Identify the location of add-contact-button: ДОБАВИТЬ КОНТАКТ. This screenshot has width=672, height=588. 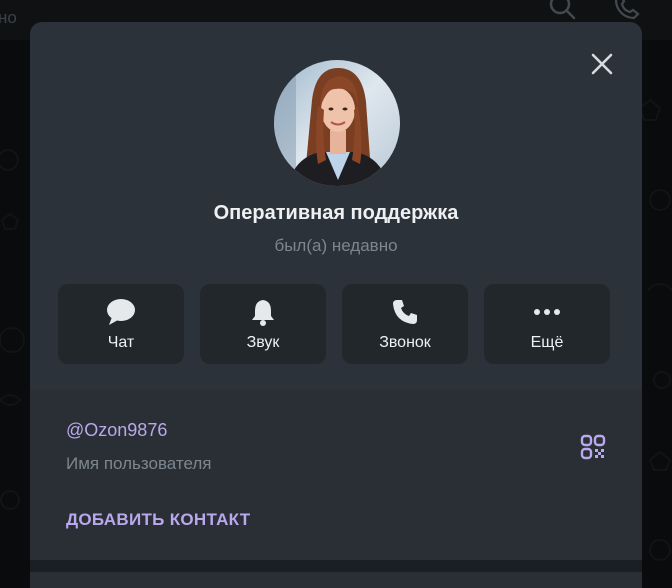
(158, 520).